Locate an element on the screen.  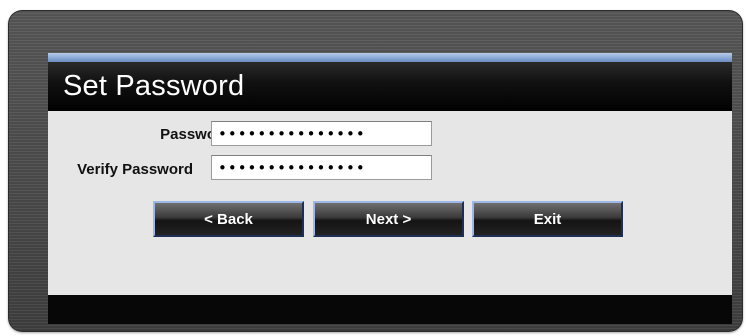
password-field is located at coordinates (321, 133).